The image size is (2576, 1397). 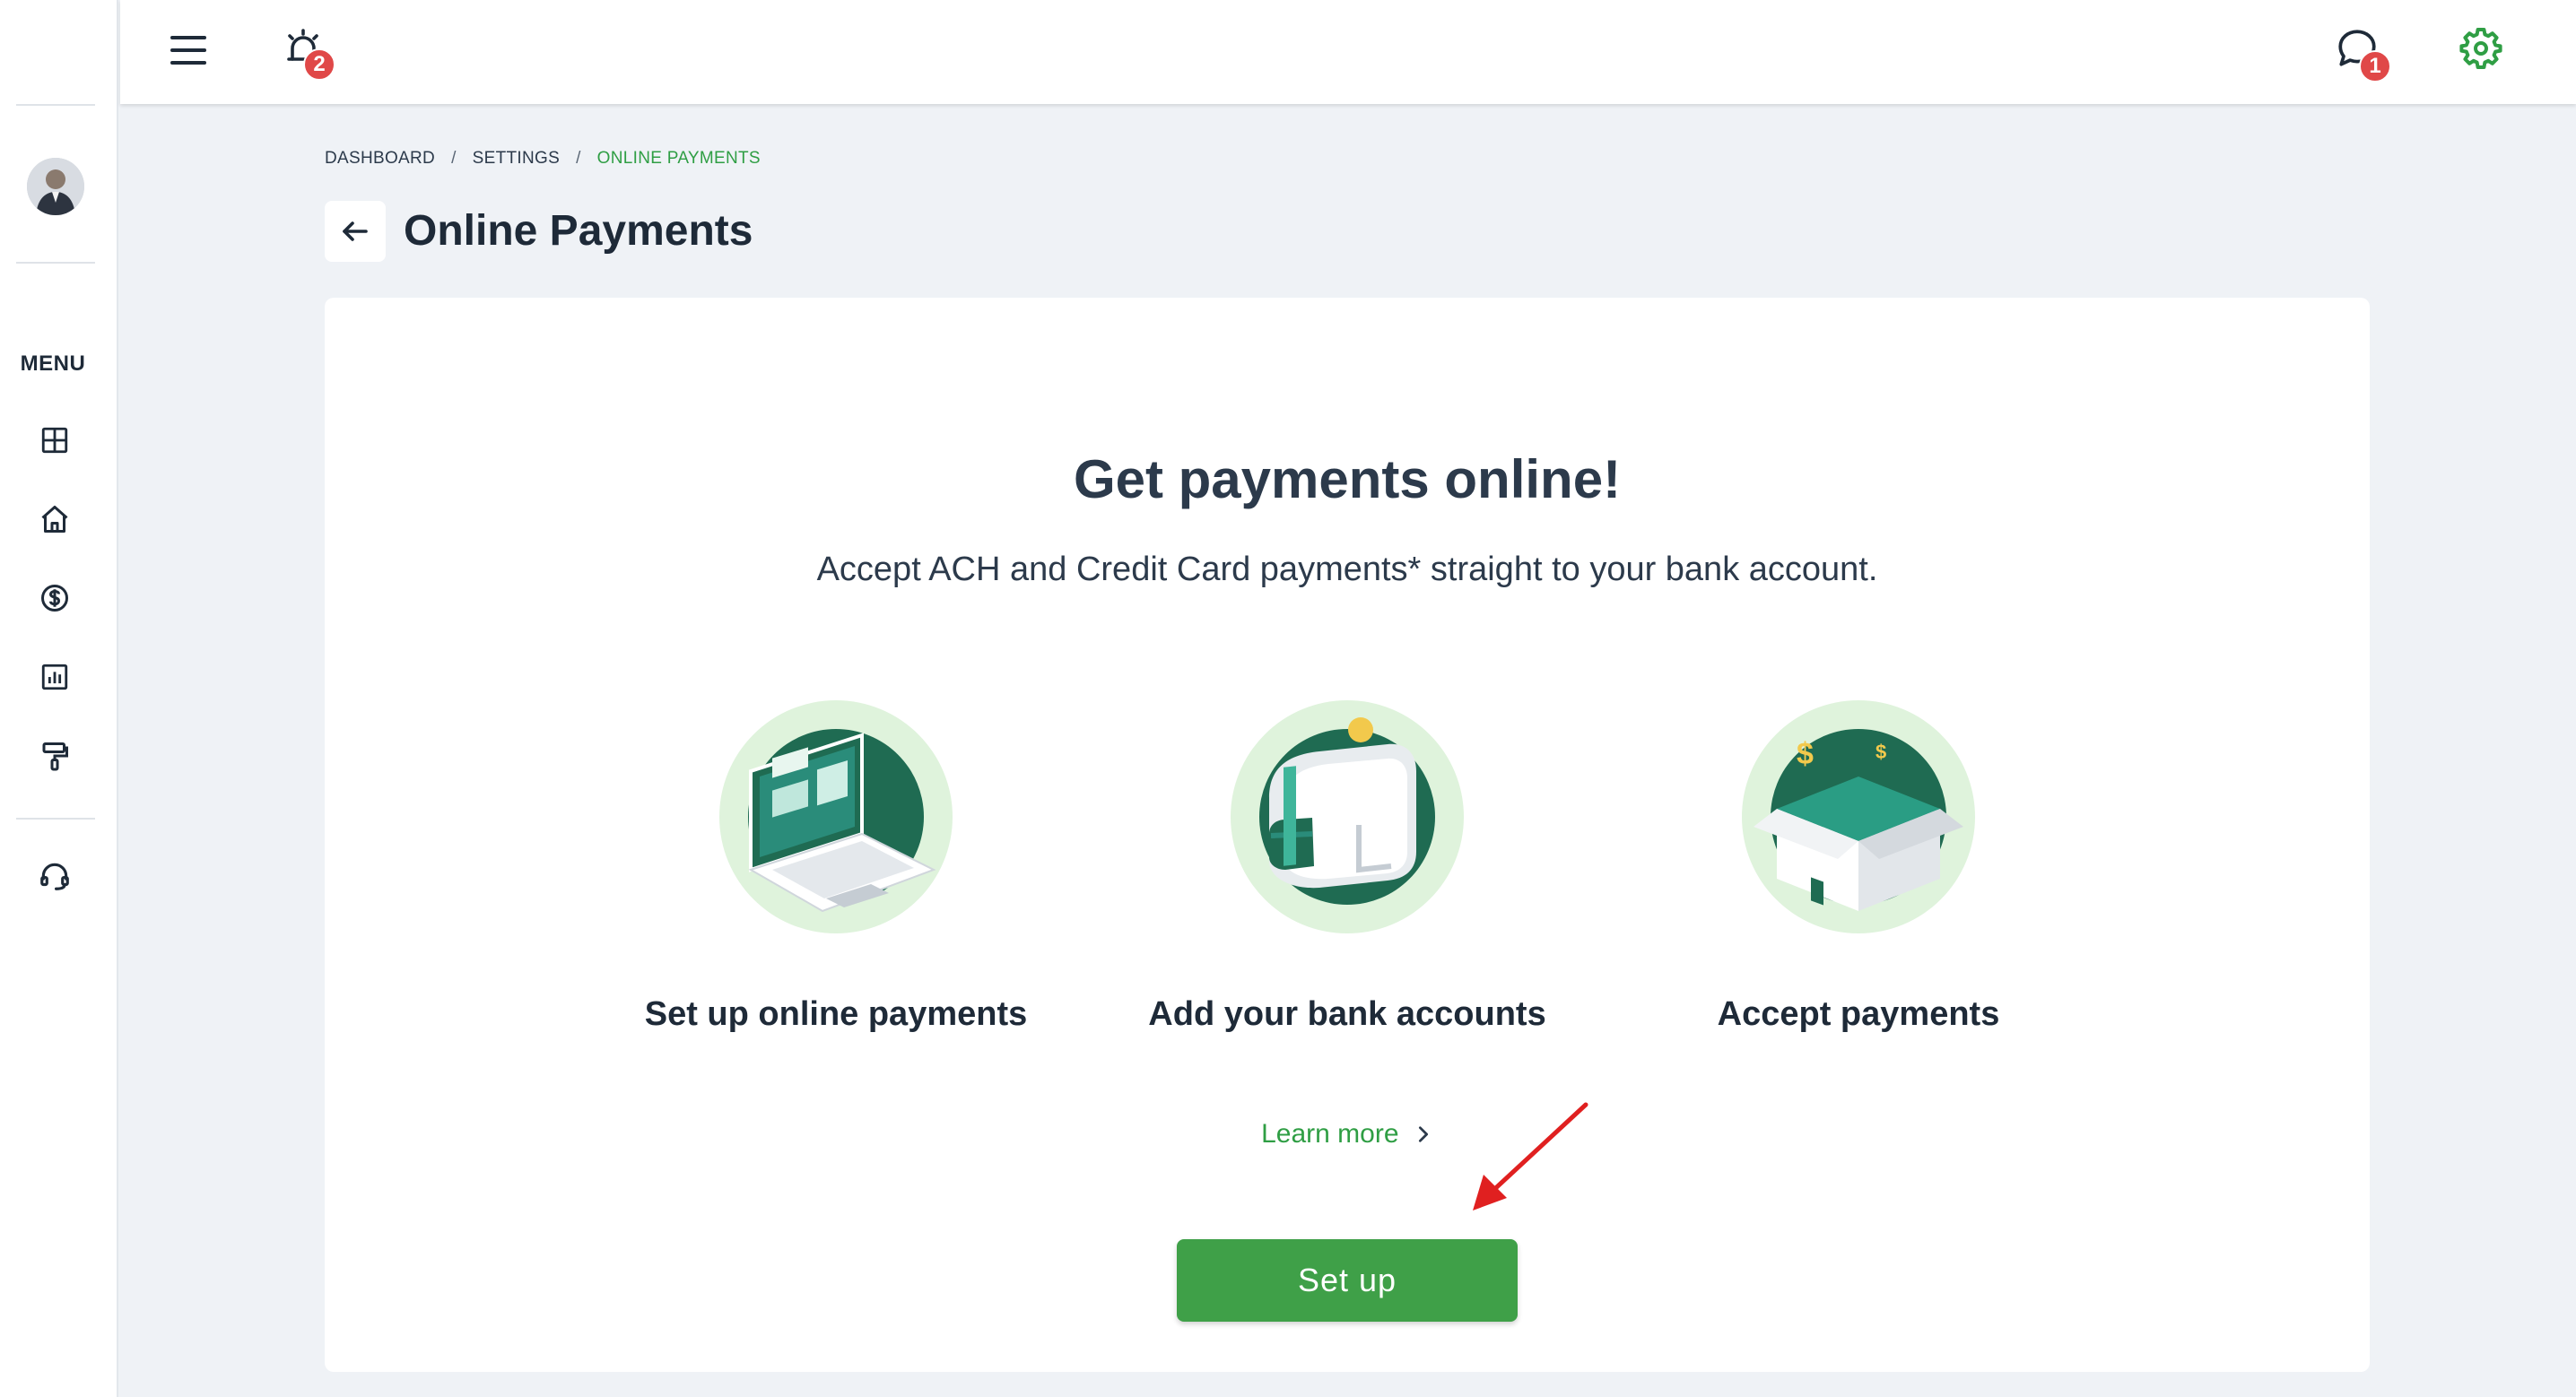 I want to click on page-title: Online Payments, so click(x=578, y=231).